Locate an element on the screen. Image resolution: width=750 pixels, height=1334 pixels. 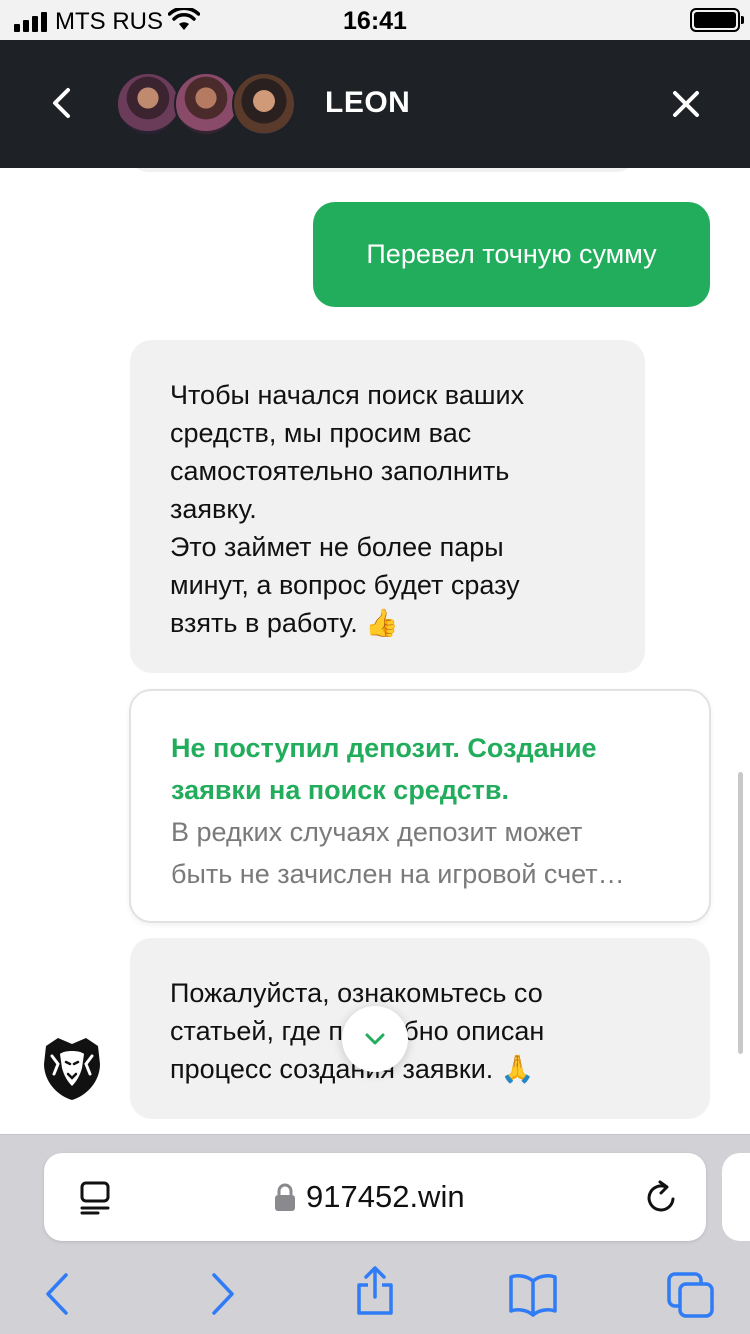
address-bar: 917452.win is located at coordinates (375, 1197).